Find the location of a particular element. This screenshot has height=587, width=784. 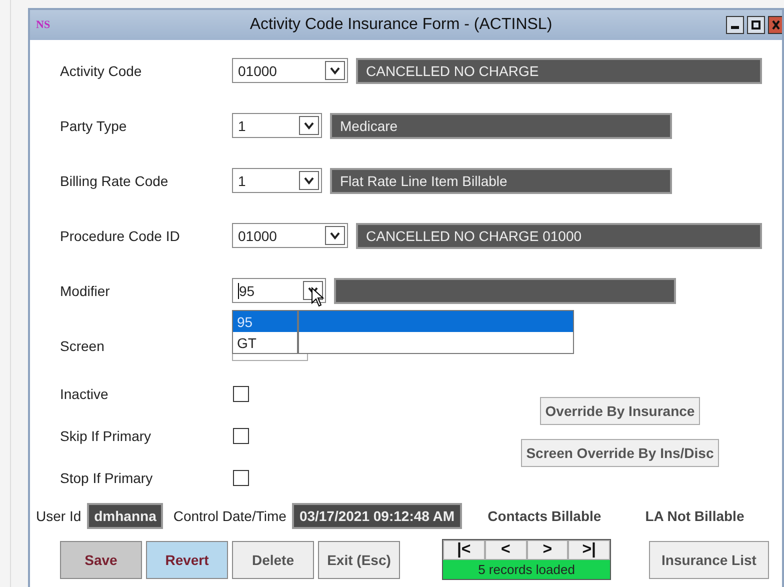

description-field: CANCELLED NO CHARGE is located at coordinates (559, 71).